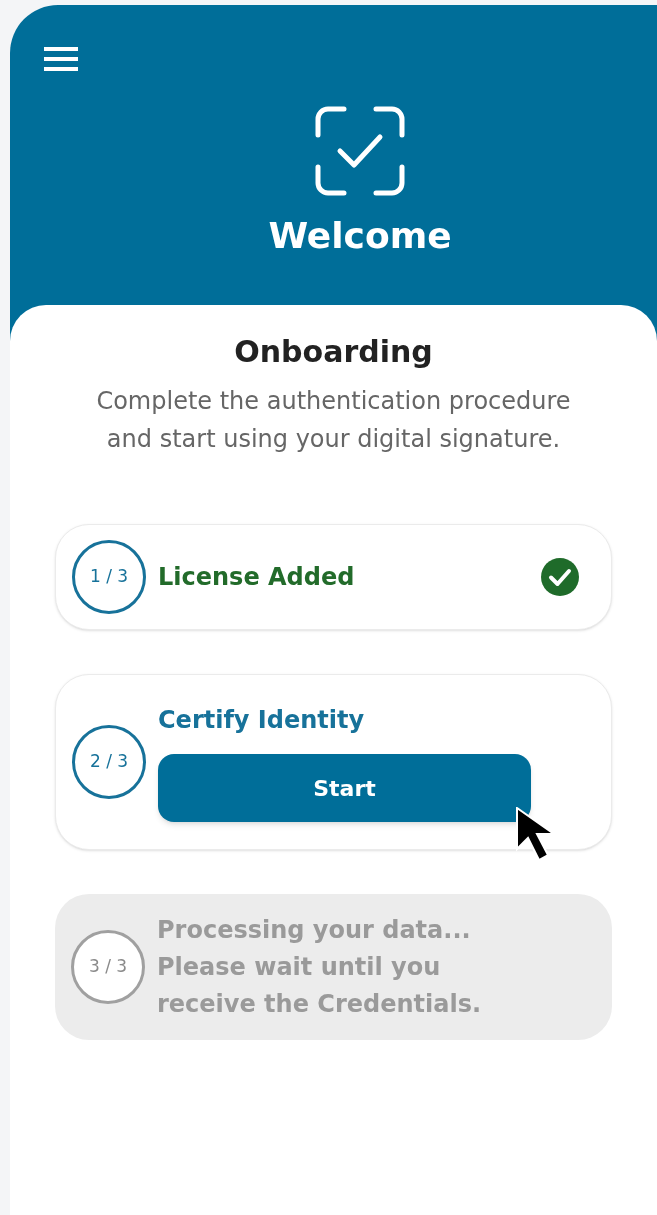  Describe the element at coordinates (108, 967) in the screenshot. I see `step-counter: 3 / 3` at that location.